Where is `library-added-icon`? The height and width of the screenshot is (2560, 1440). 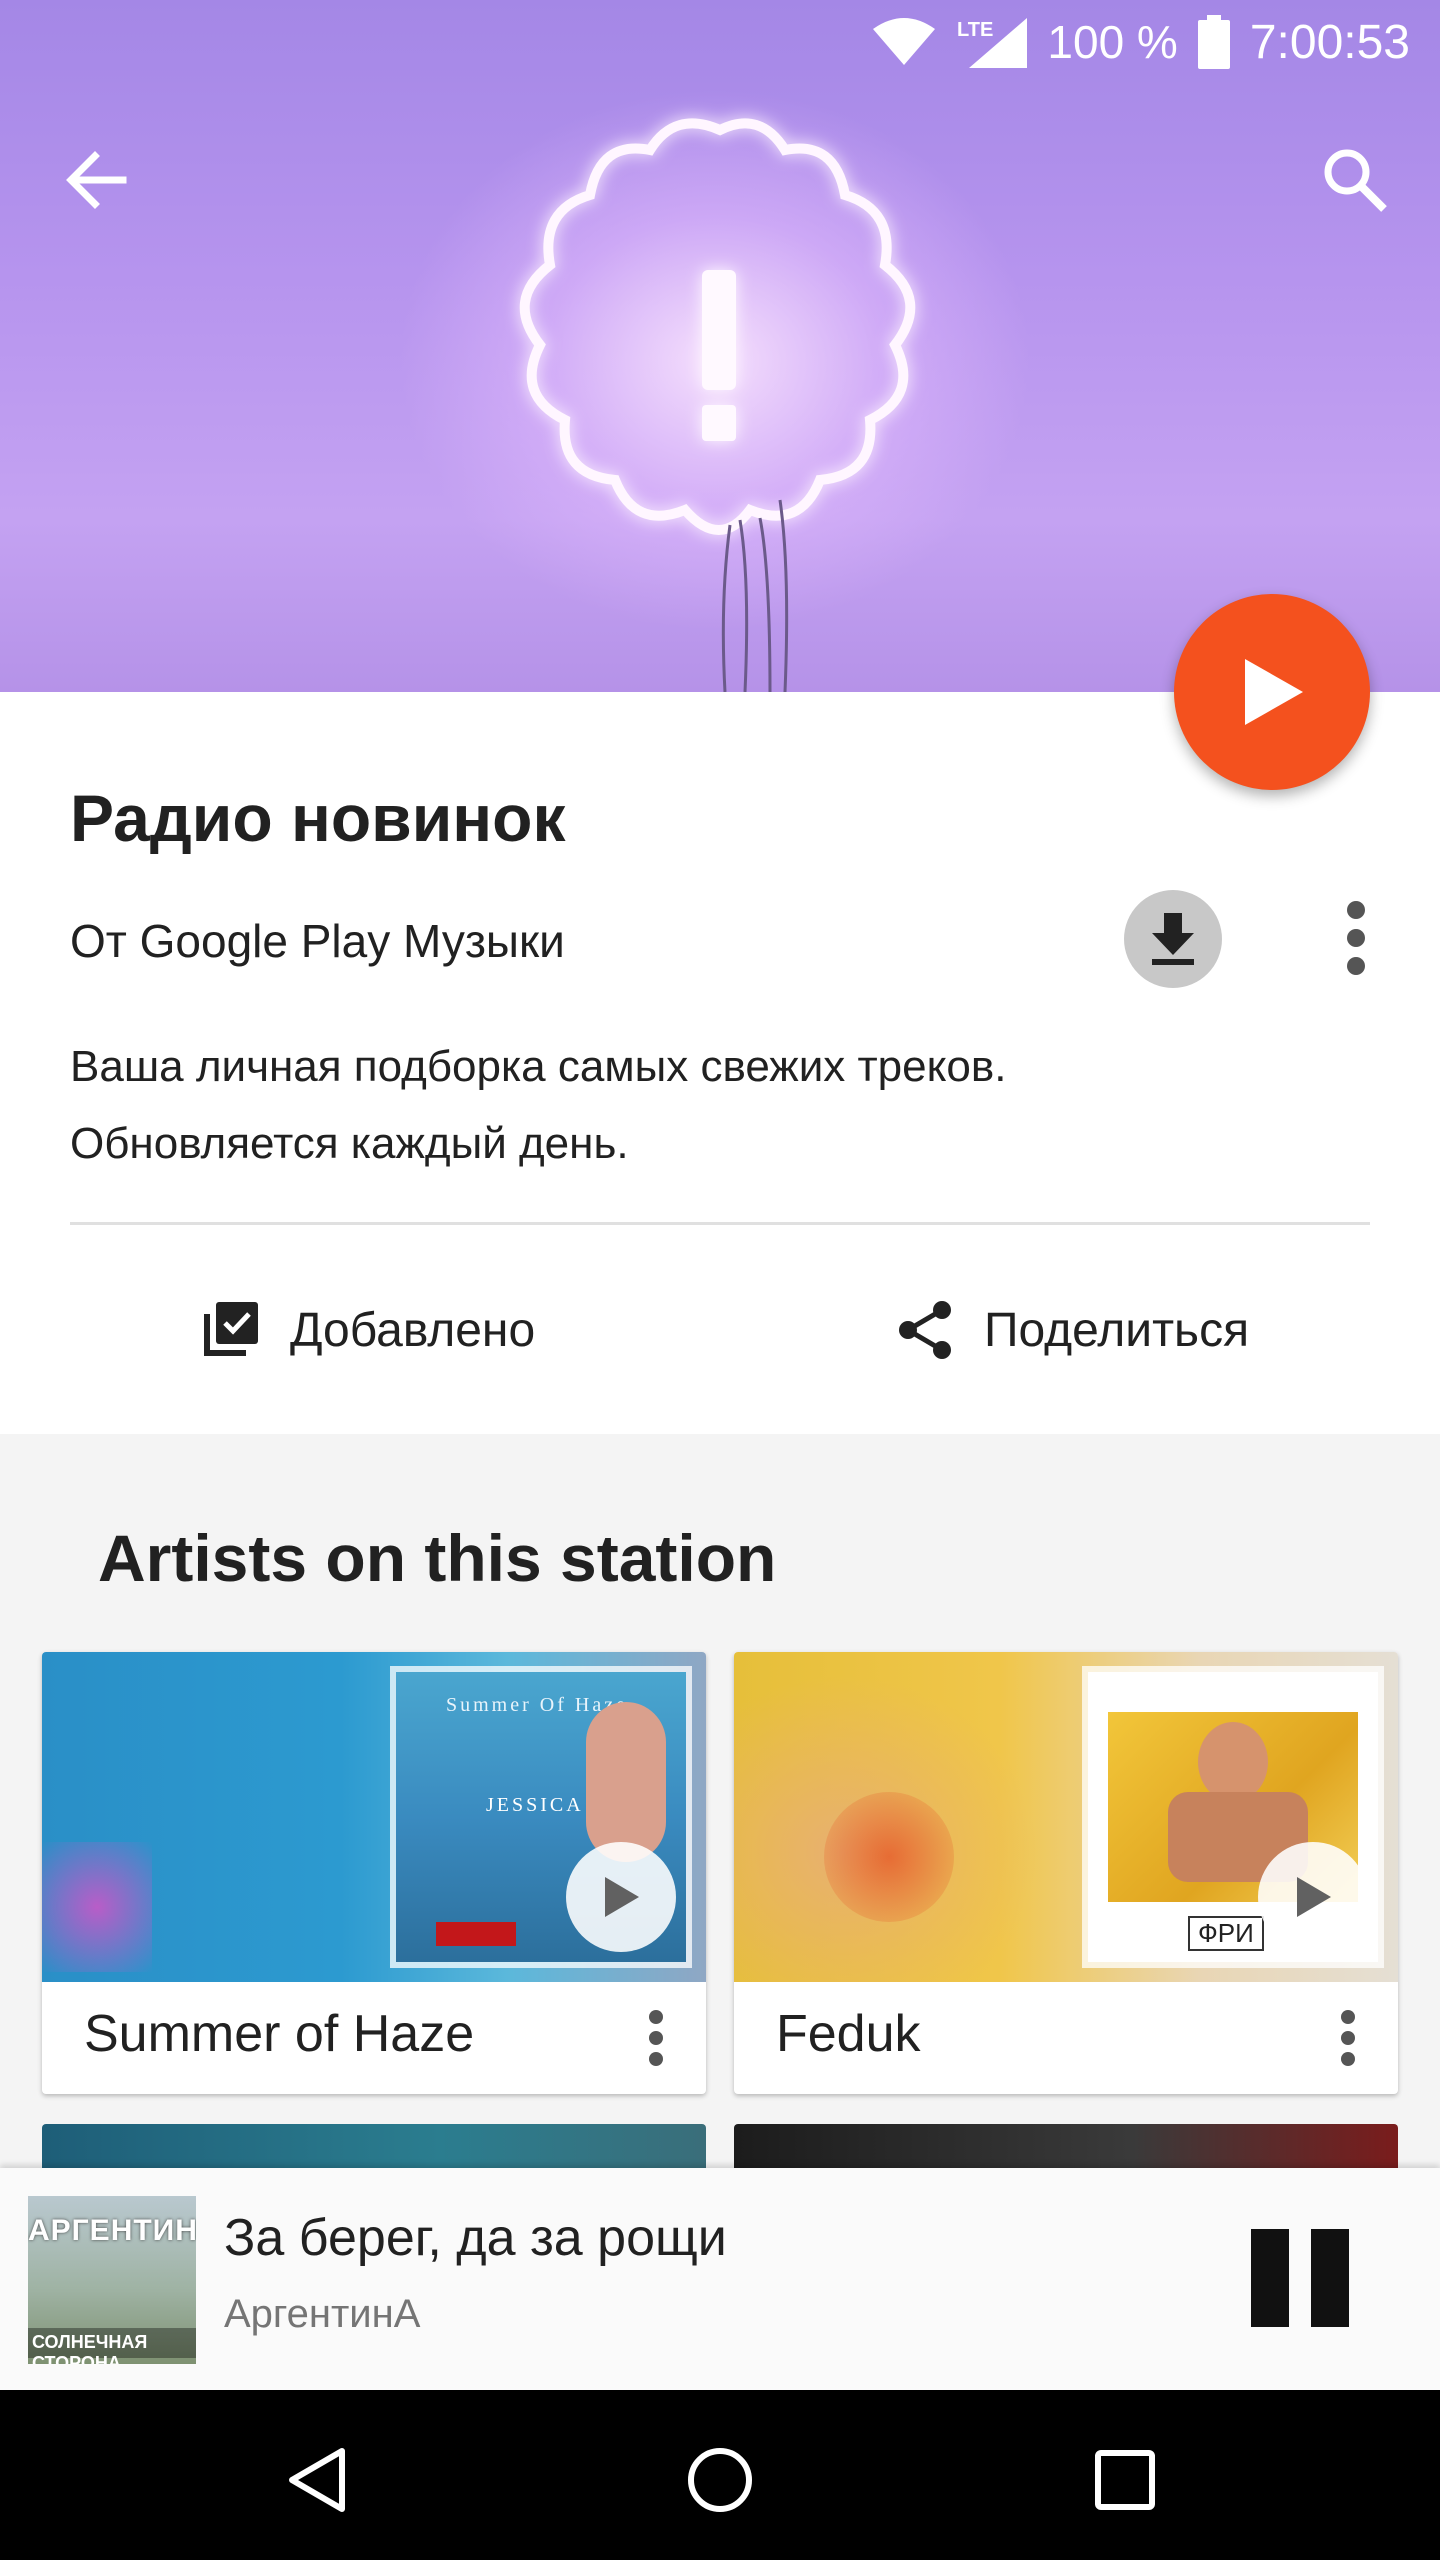 library-added-icon is located at coordinates (231, 1329).